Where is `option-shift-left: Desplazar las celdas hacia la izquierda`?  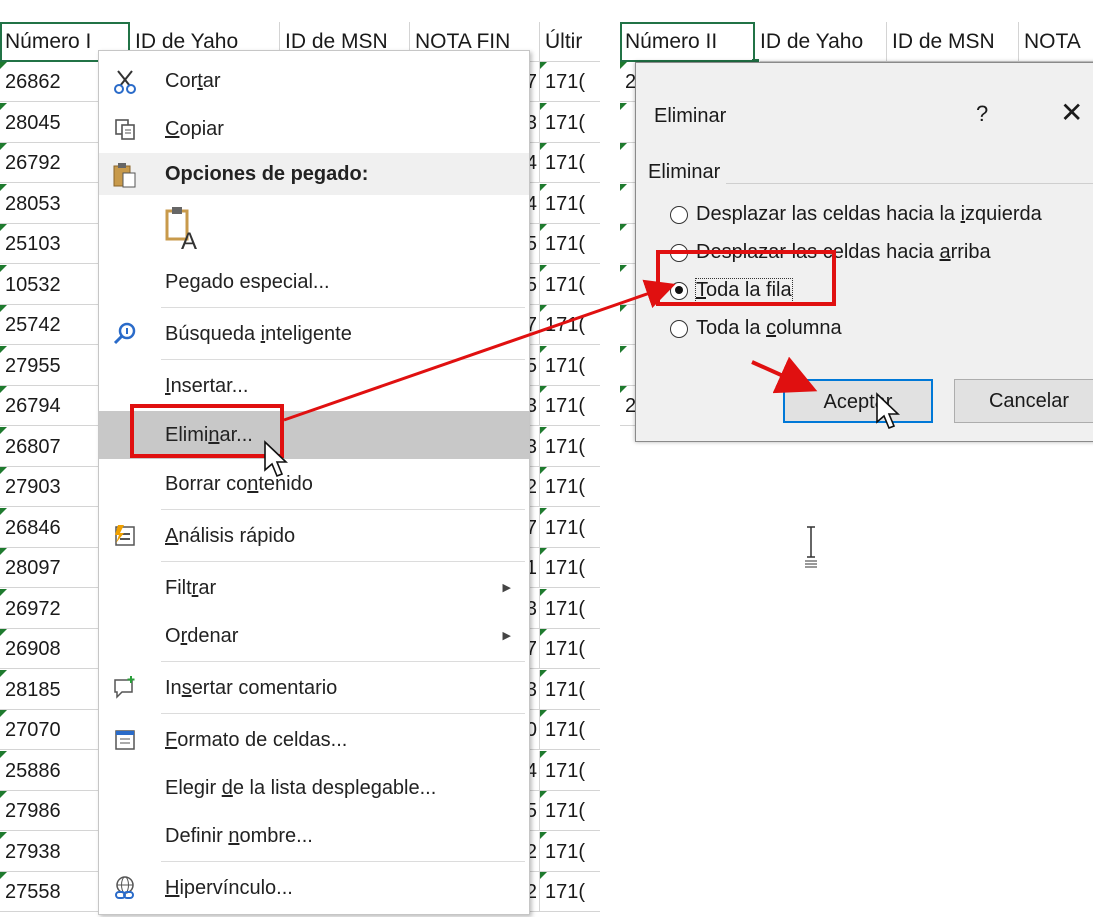 option-shift-left: Desplazar las celdas hacia la izquierda is located at coordinates (856, 214).